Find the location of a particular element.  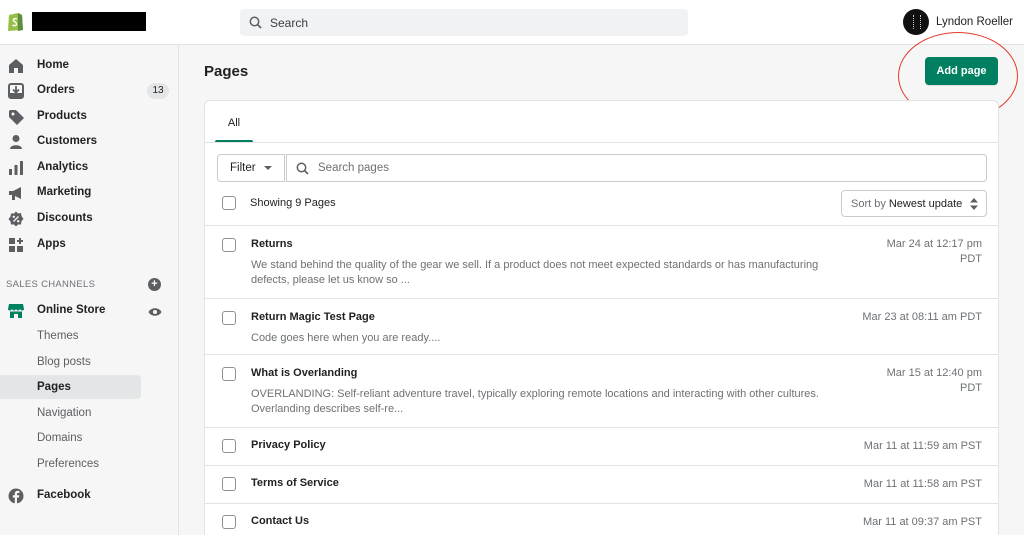

eye-icon is located at coordinates (155, 312).